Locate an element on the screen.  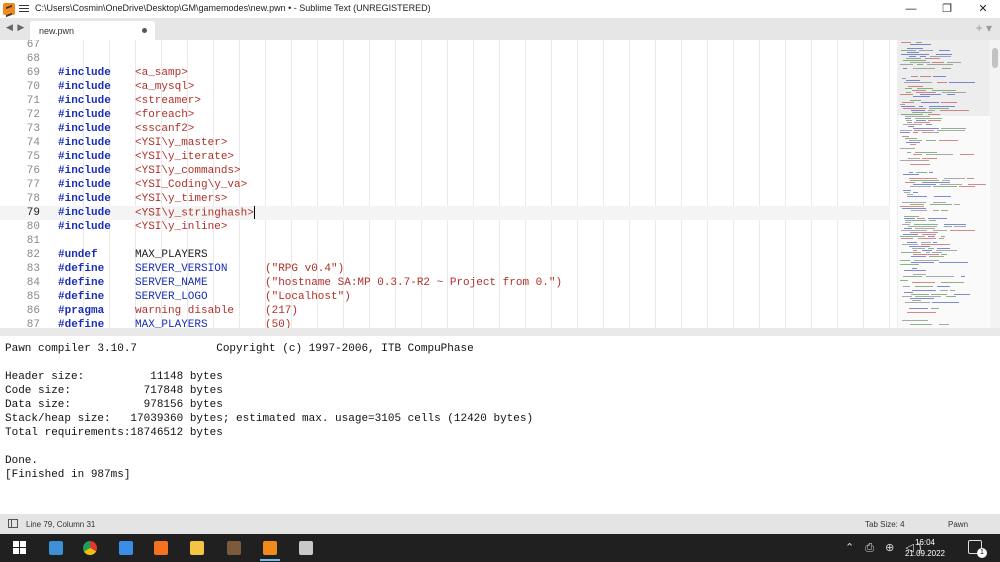
taskbar-app-file-explorer-alt is located at coordinates (56, 548).